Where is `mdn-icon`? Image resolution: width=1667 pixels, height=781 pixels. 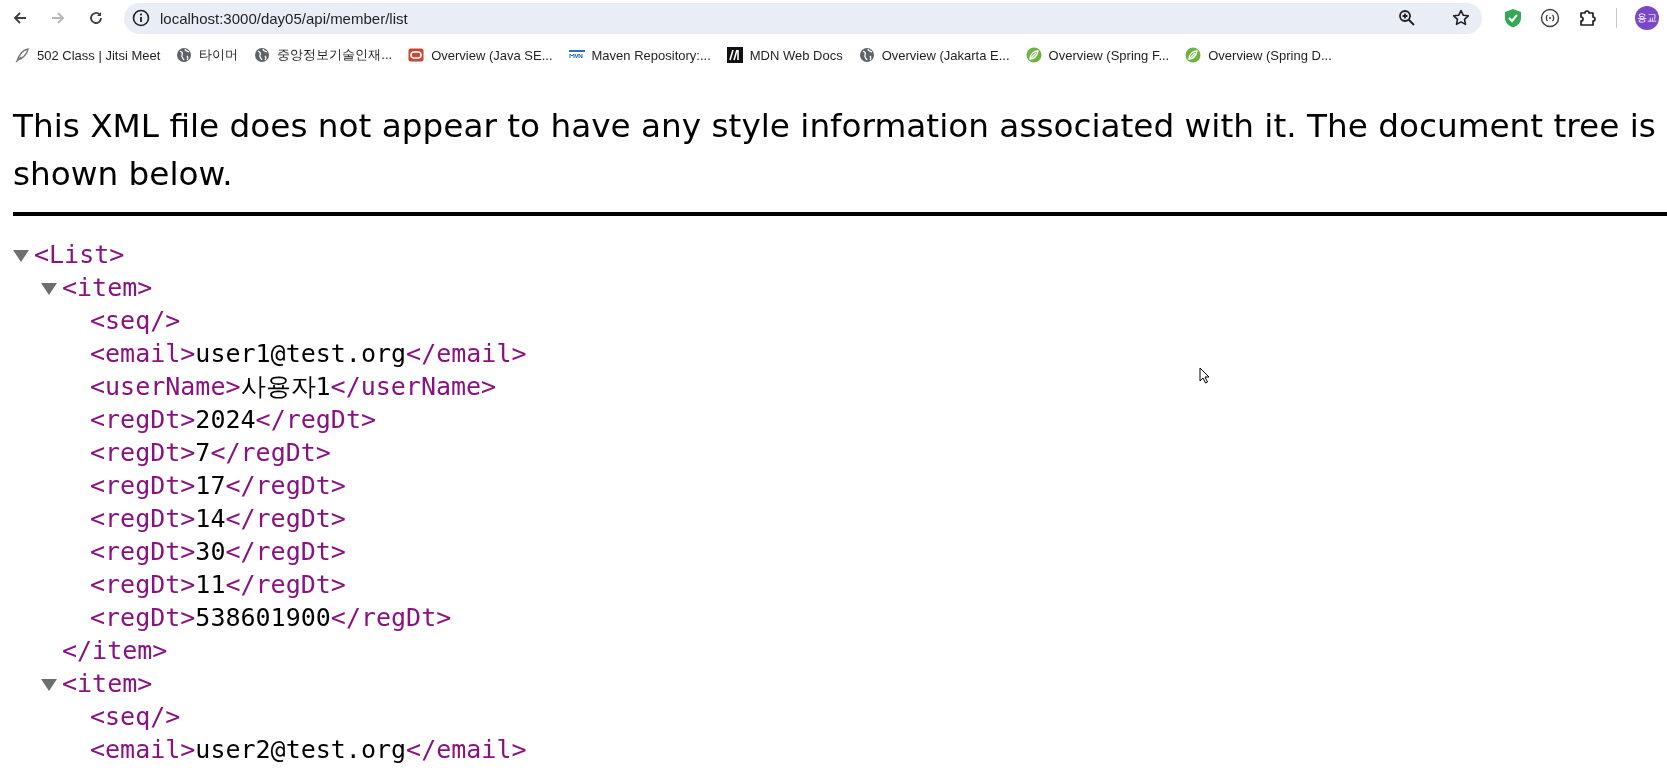
mdn-icon is located at coordinates (734, 55).